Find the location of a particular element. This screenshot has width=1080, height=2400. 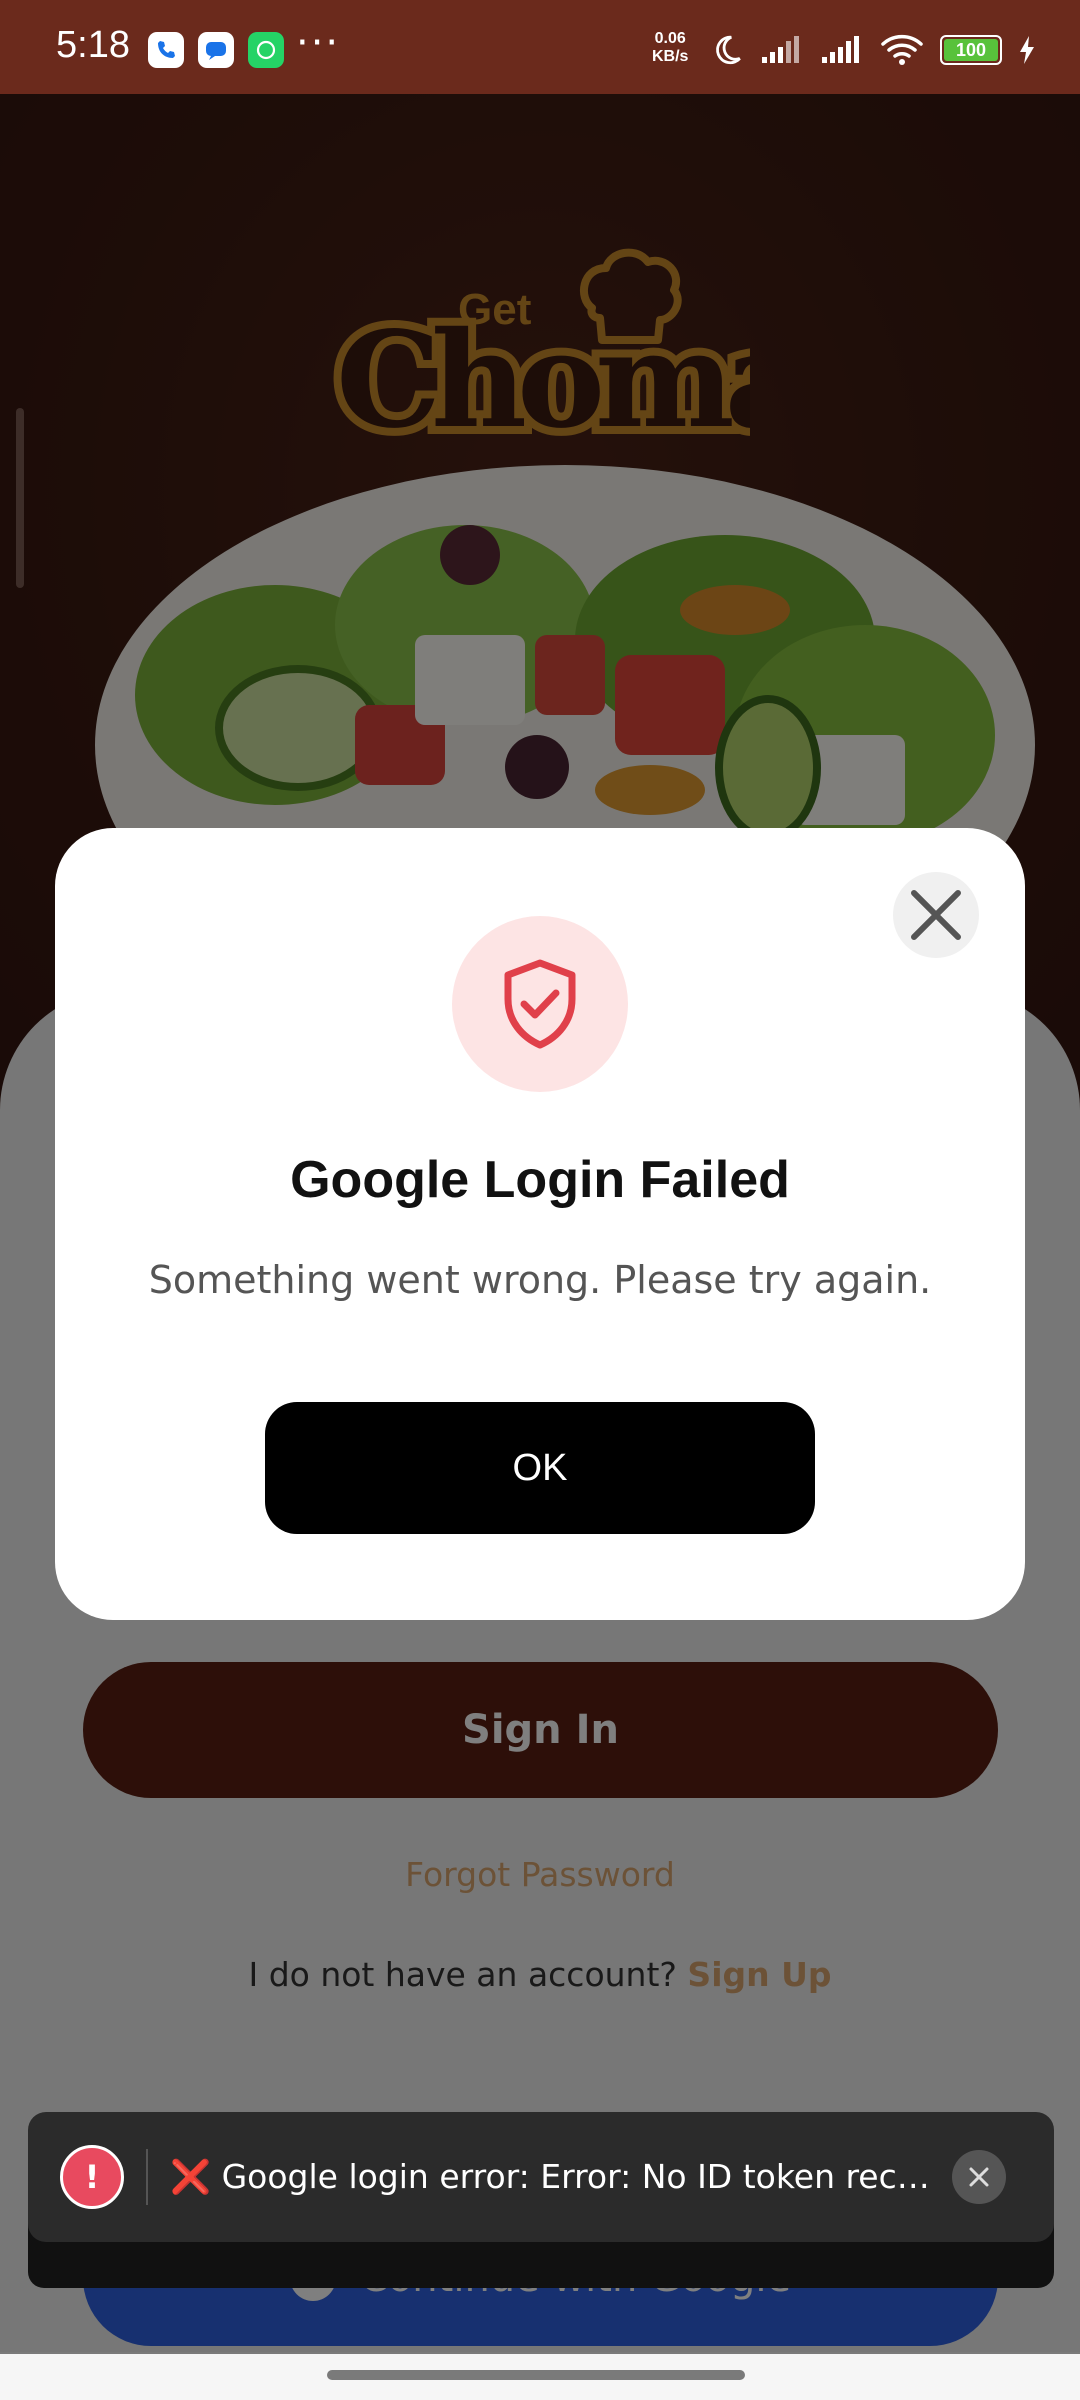

status-time: 5:18 is located at coordinates (93, 45).